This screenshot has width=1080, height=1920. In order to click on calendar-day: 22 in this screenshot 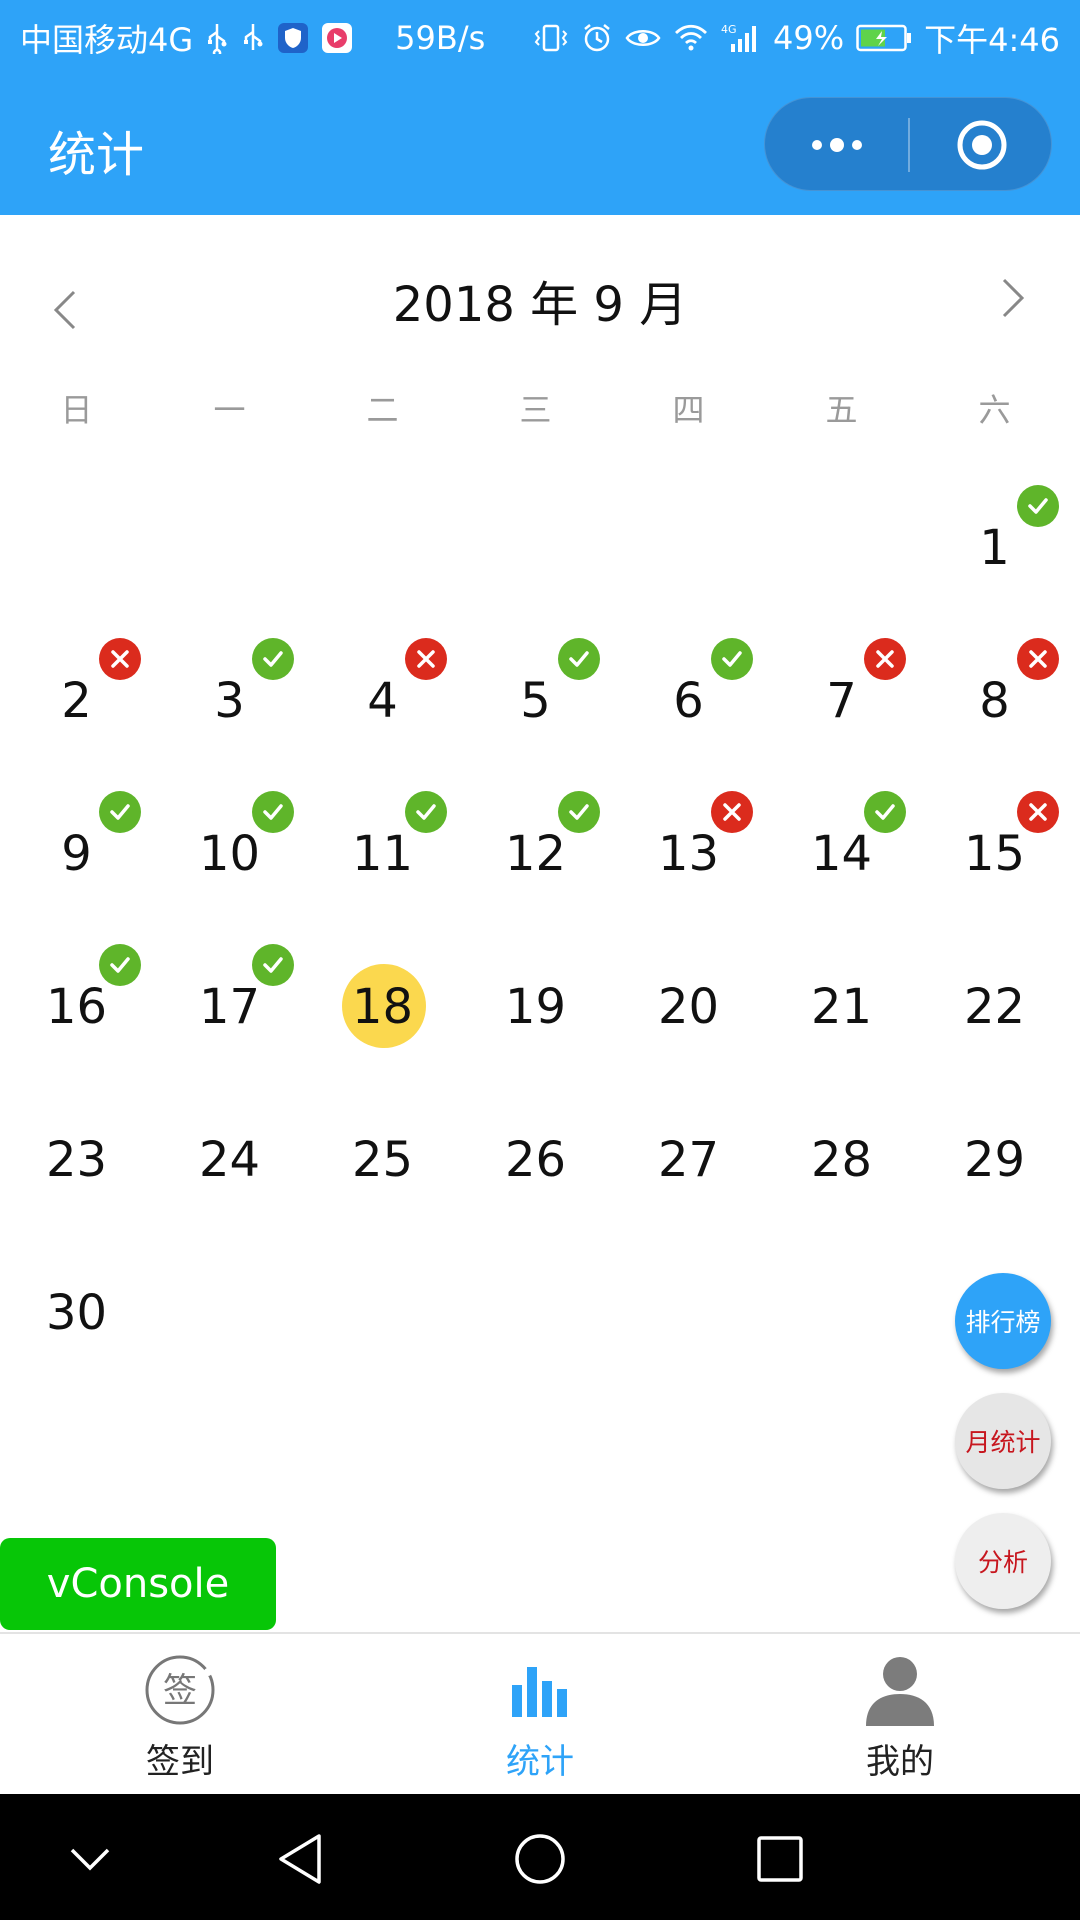, I will do `click(994, 995)`.